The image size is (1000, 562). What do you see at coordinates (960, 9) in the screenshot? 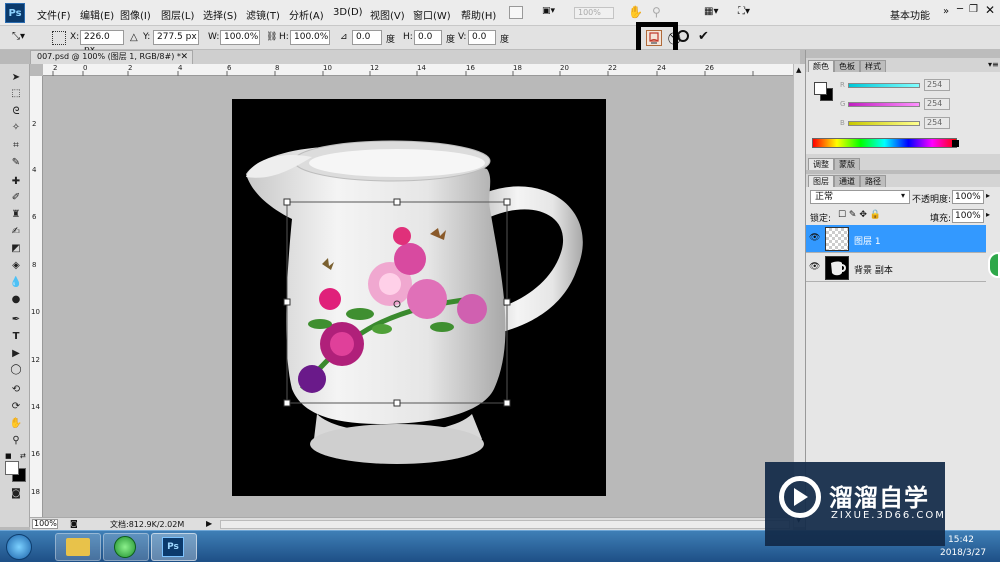
I see `minimize-icon: ─` at bounding box center [960, 9].